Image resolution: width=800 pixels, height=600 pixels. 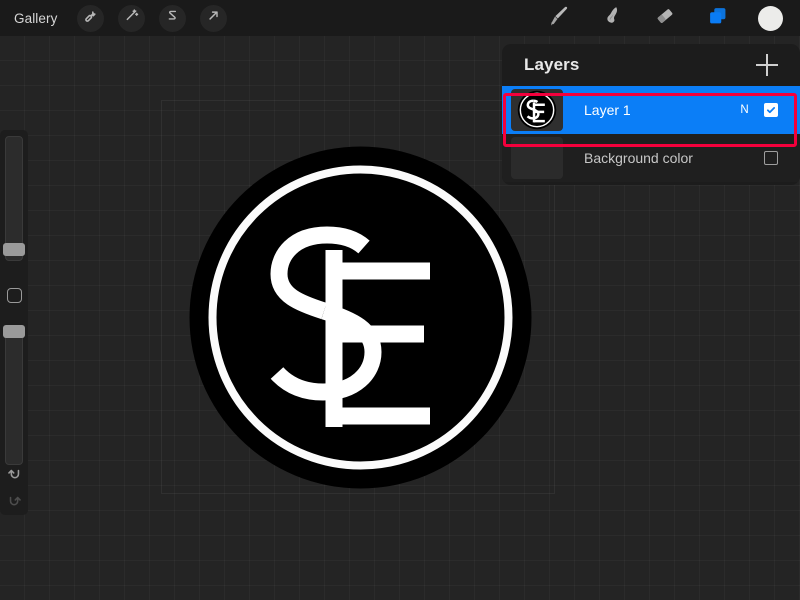 I want to click on actions-wrench-icon, so click(x=91, y=18).